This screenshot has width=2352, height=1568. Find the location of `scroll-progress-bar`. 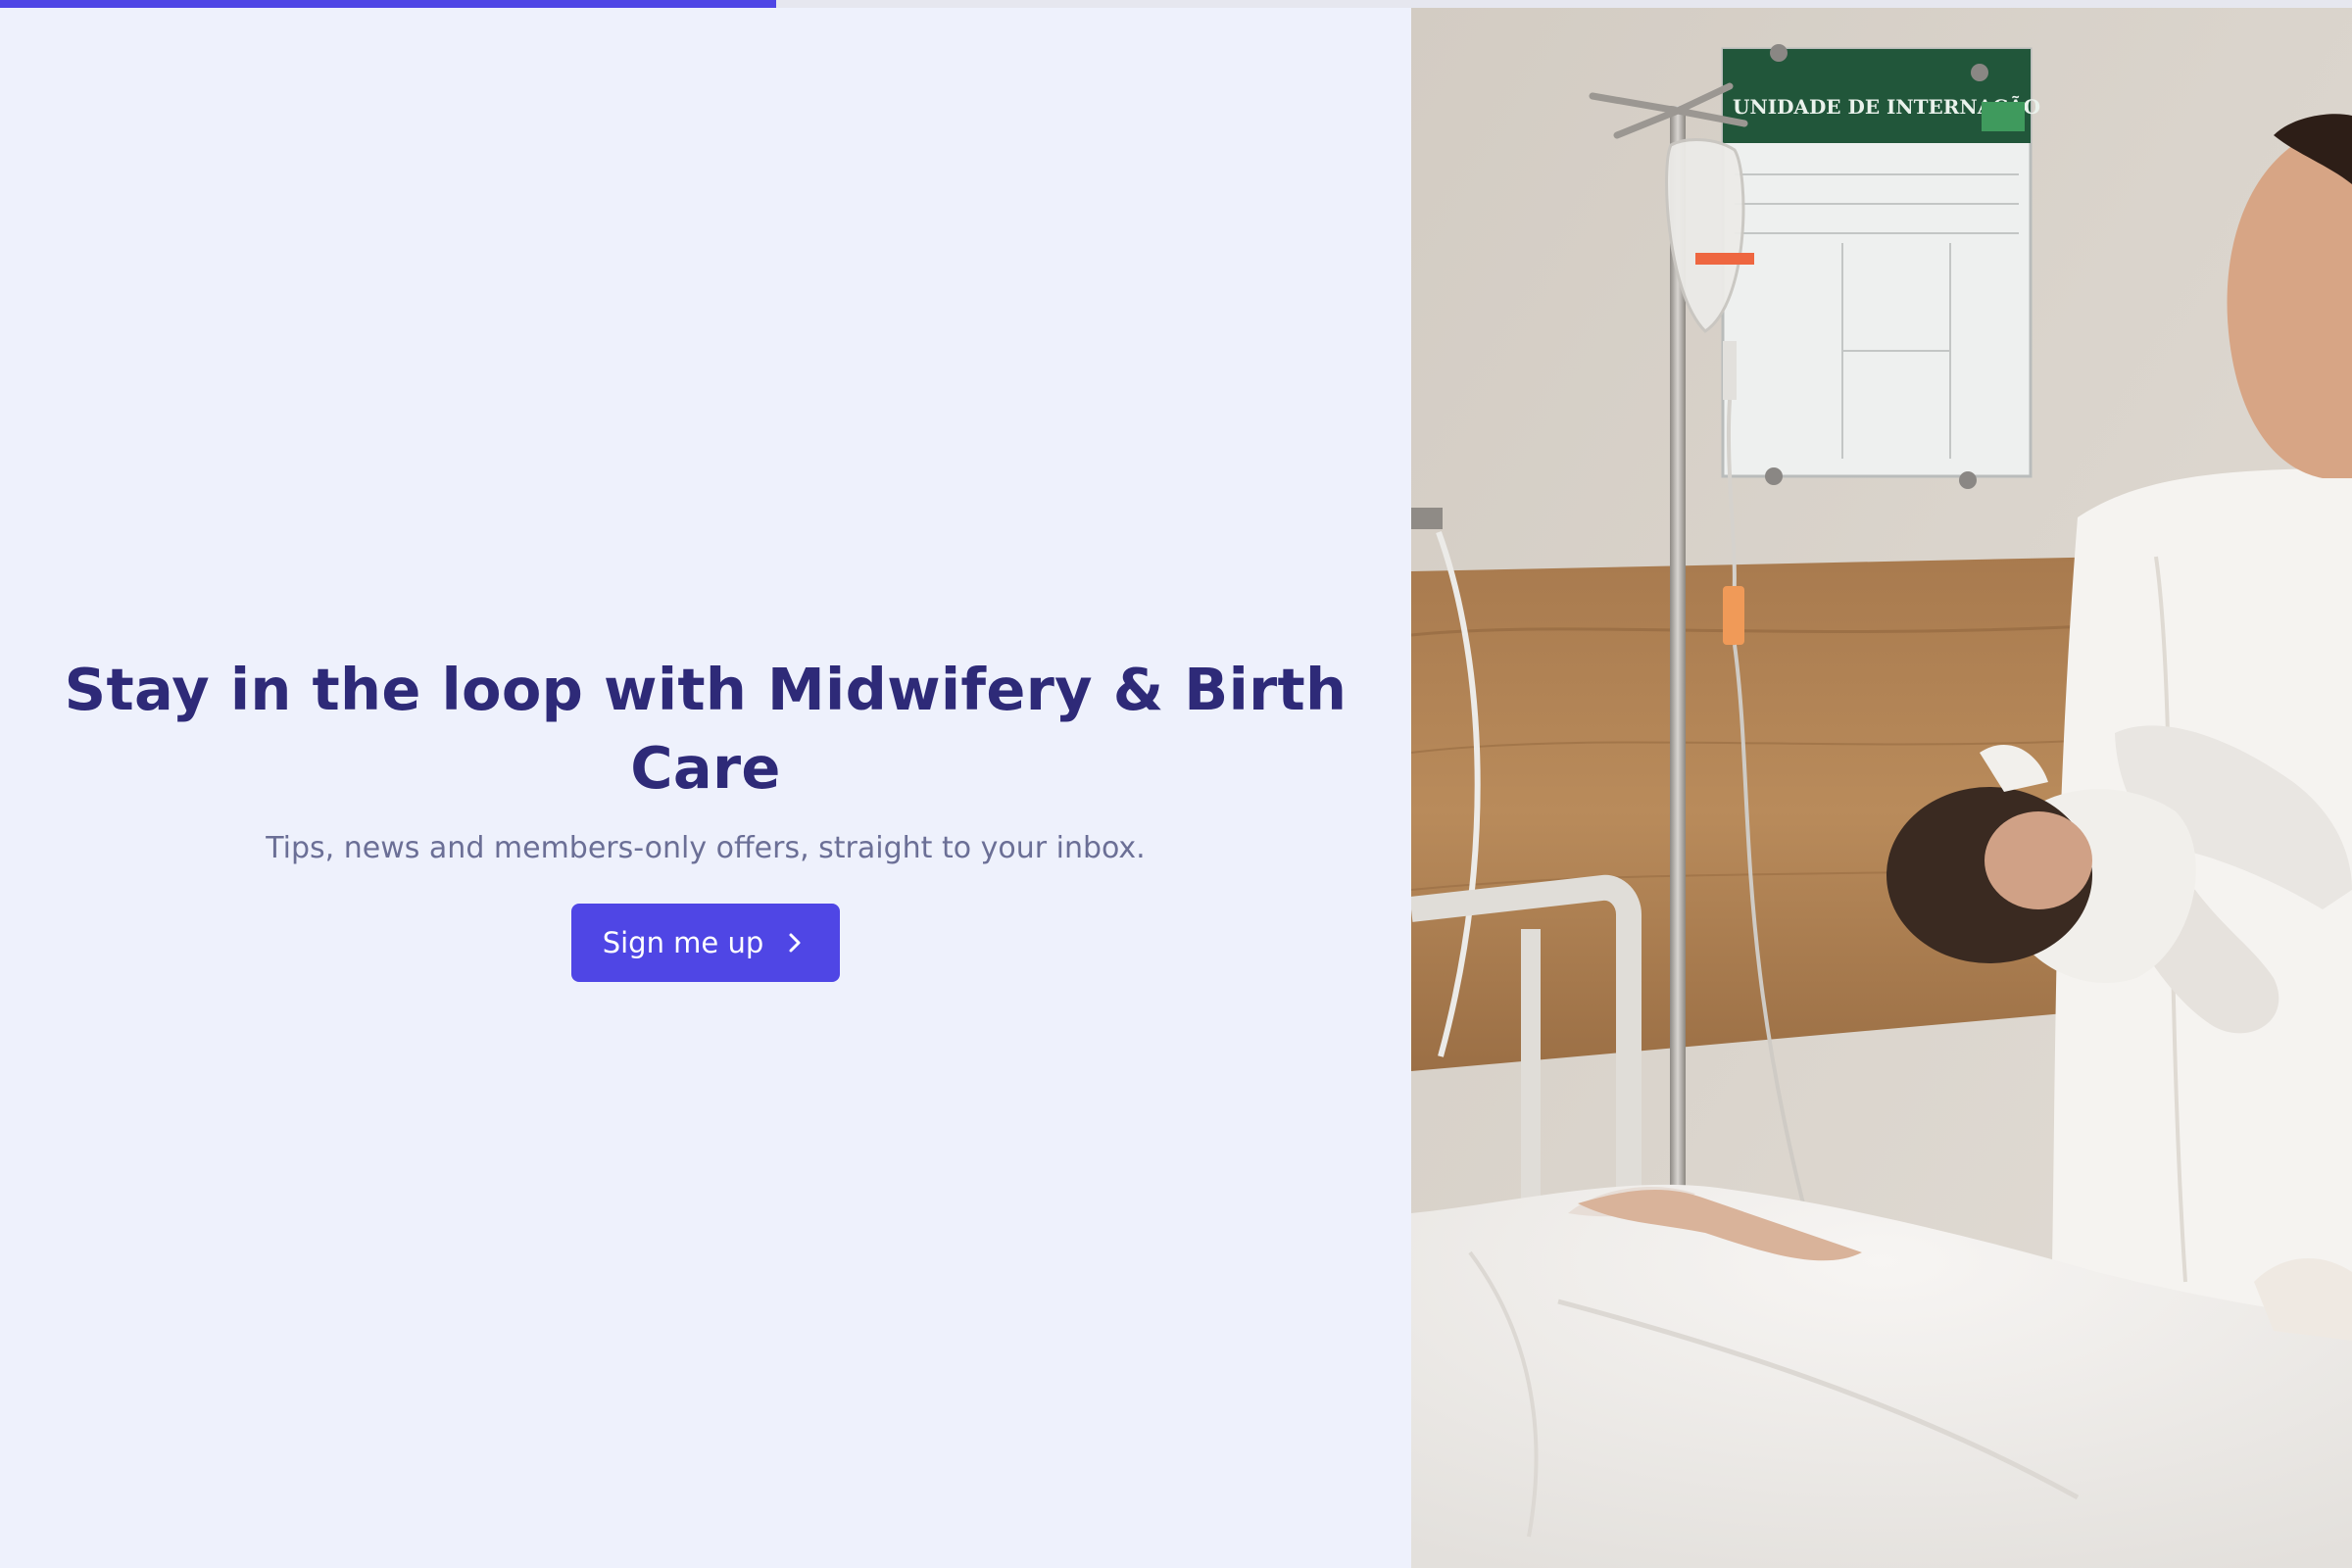

scroll-progress-bar is located at coordinates (388, 4).